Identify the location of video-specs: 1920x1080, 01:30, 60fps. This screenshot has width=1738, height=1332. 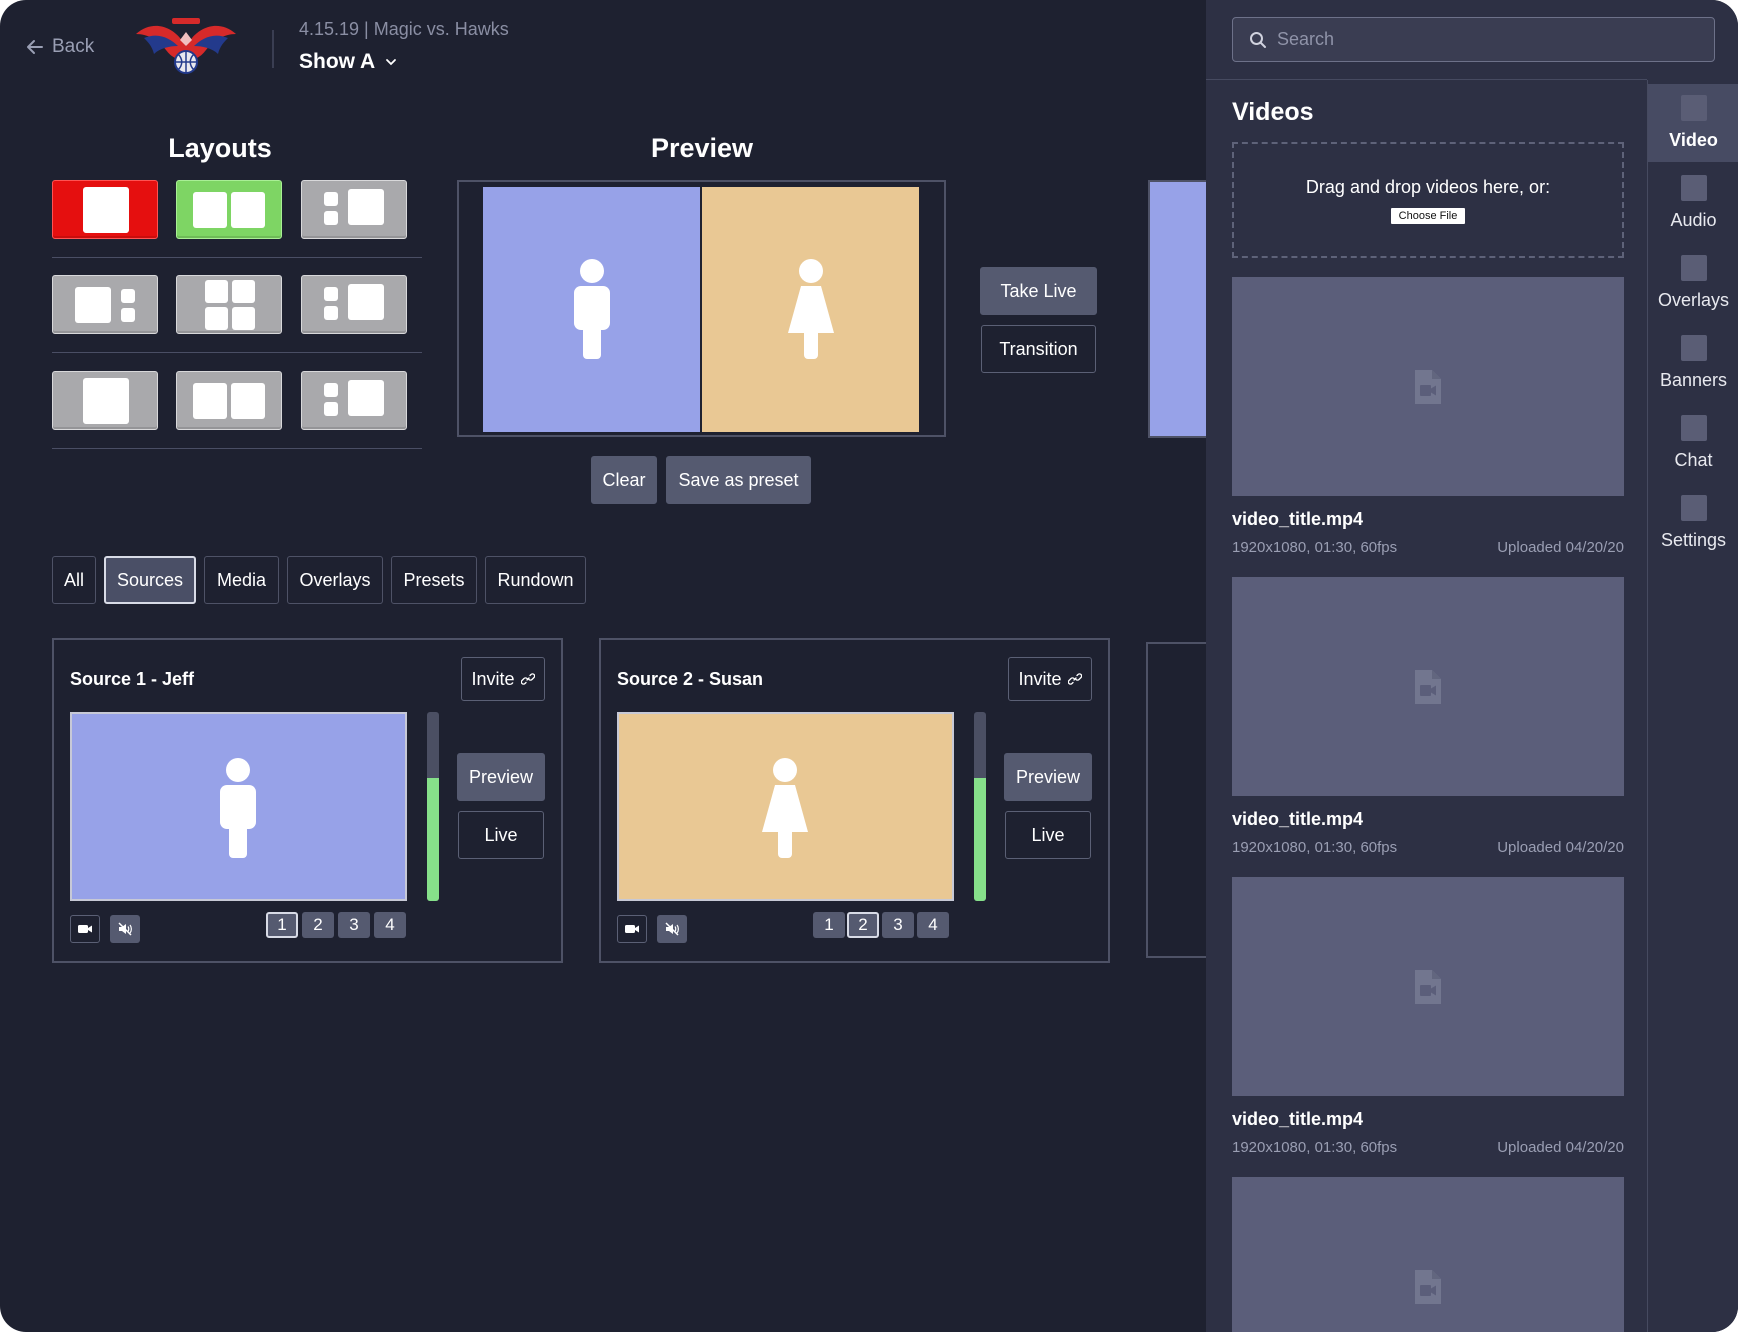
(1315, 547).